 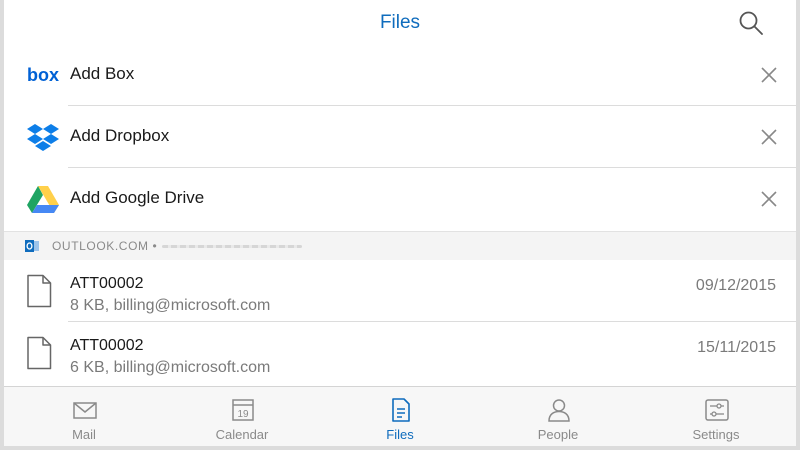 I want to click on tab-label: Settings, so click(x=716, y=434).